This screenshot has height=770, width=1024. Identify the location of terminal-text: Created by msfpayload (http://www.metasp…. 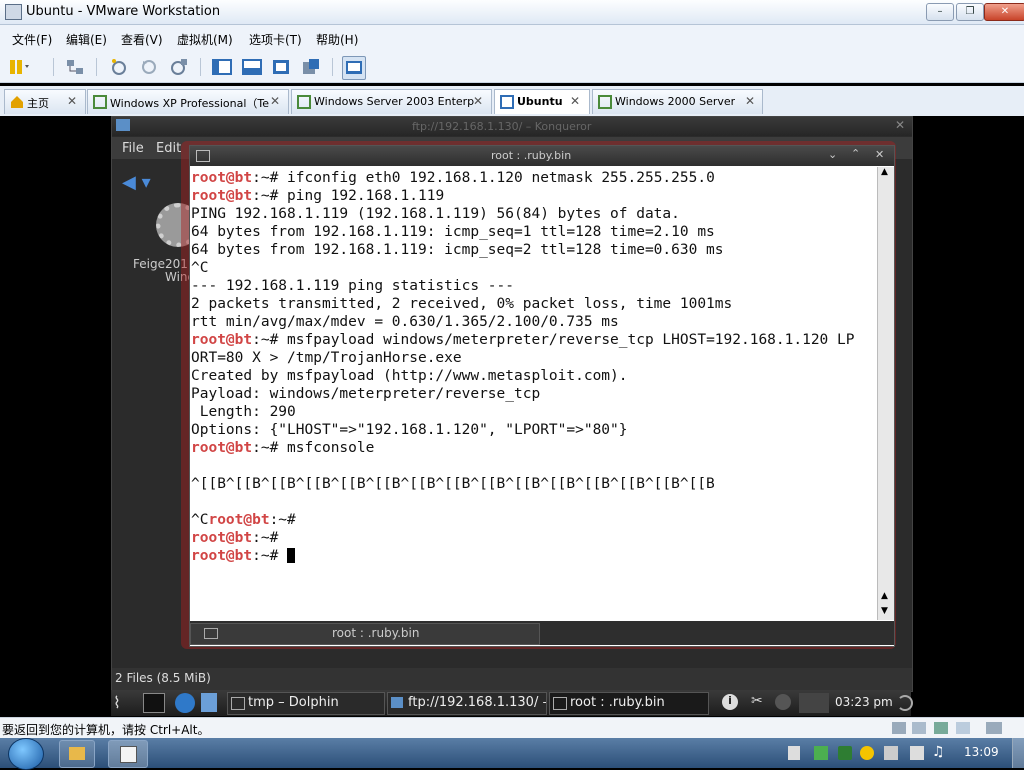
(409, 376).